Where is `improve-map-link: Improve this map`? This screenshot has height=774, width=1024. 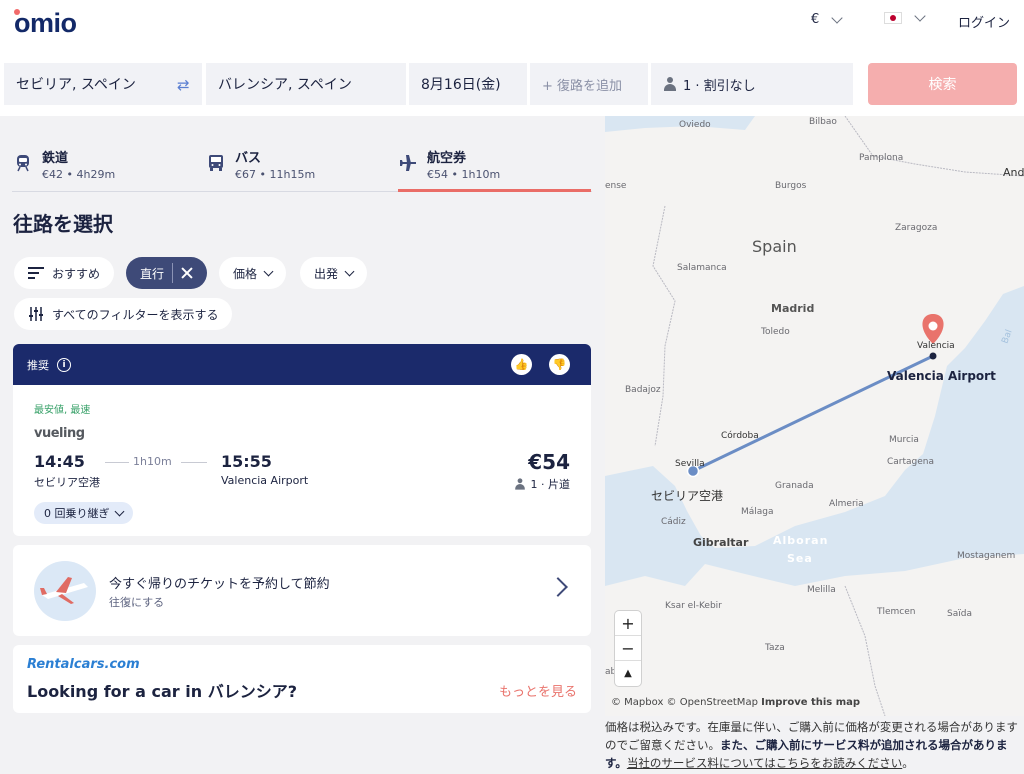
improve-map-link: Improve this map is located at coordinates (810, 702).